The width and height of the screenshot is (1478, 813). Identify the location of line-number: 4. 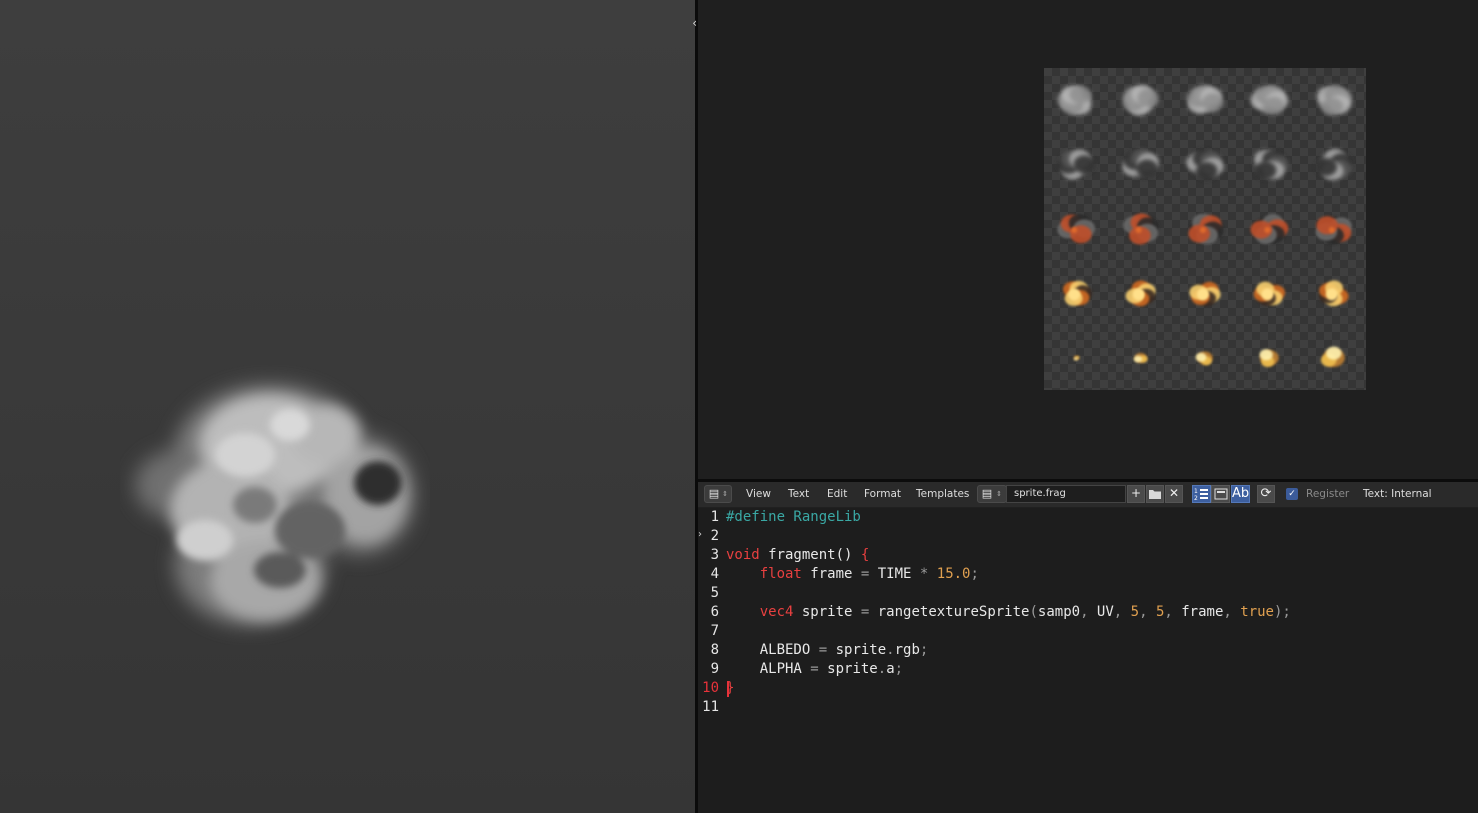
(714, 574).